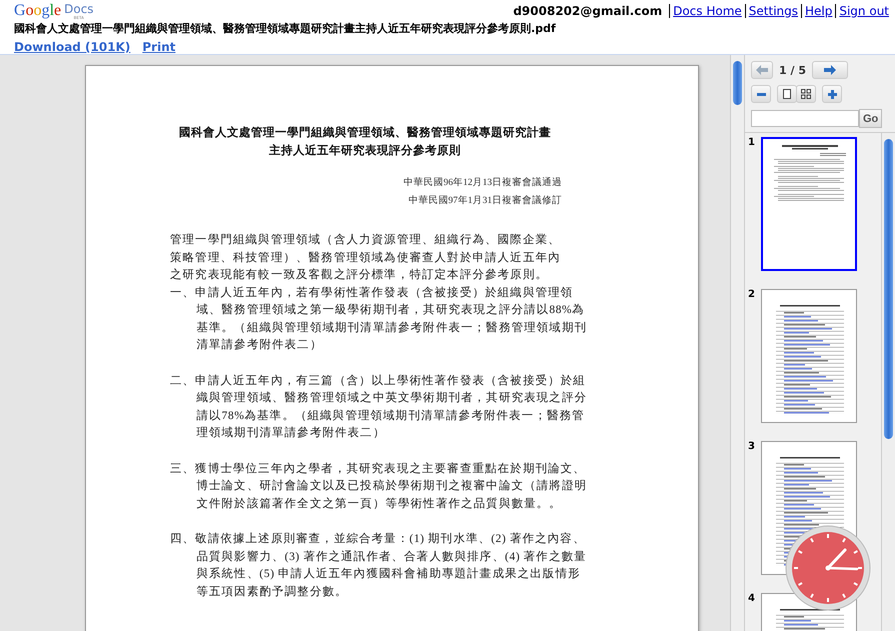  I want to click on zoom-in-button, so click(832, 94).